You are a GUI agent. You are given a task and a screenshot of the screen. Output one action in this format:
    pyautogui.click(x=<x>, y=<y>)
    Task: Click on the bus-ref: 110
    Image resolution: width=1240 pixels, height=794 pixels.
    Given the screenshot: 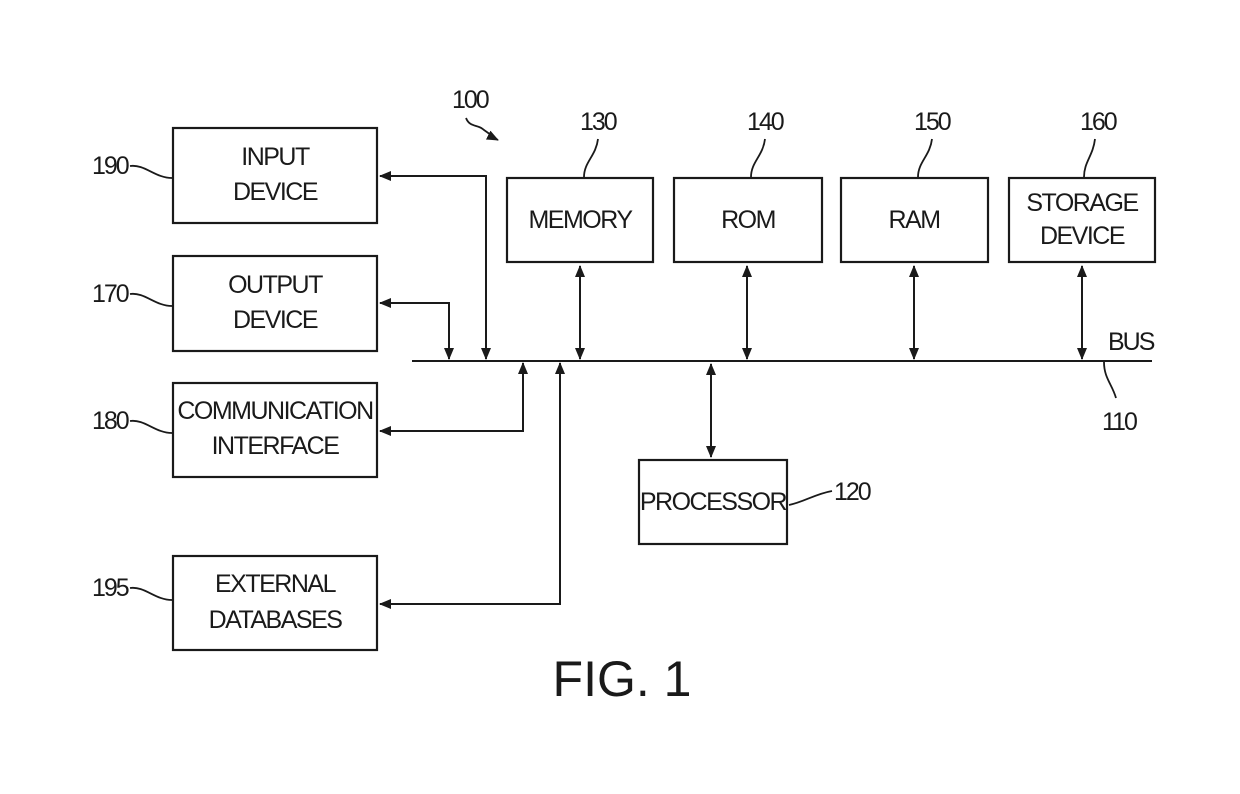 What is the action you would take?
    pyautogui.click(x=1119, y=422)
    